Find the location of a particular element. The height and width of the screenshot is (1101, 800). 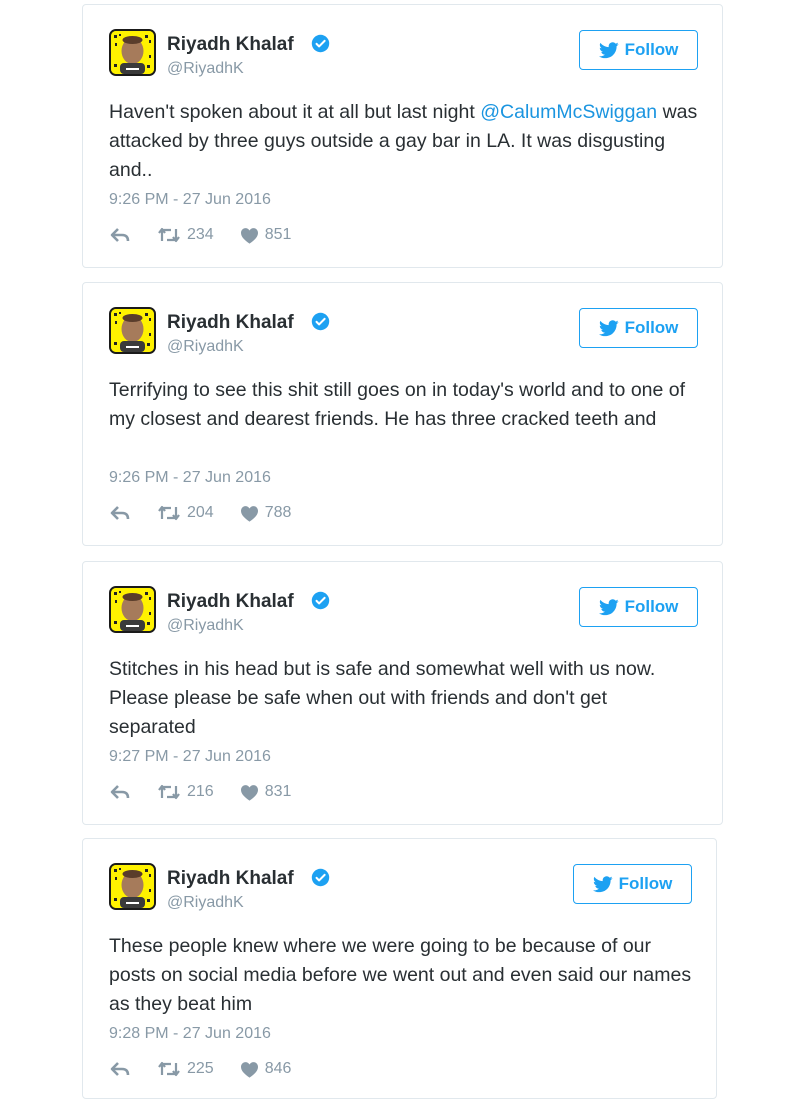

like-button: 846 is located at coordinates (266, 1069).